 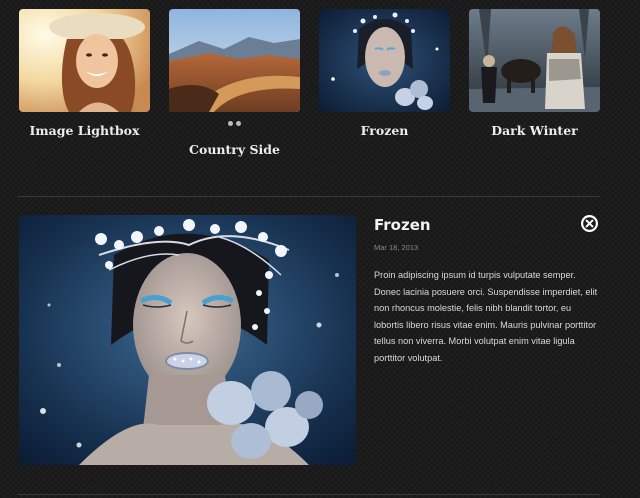 I want to click on gallery-thumb-frozen, so click(x=384, y=60).